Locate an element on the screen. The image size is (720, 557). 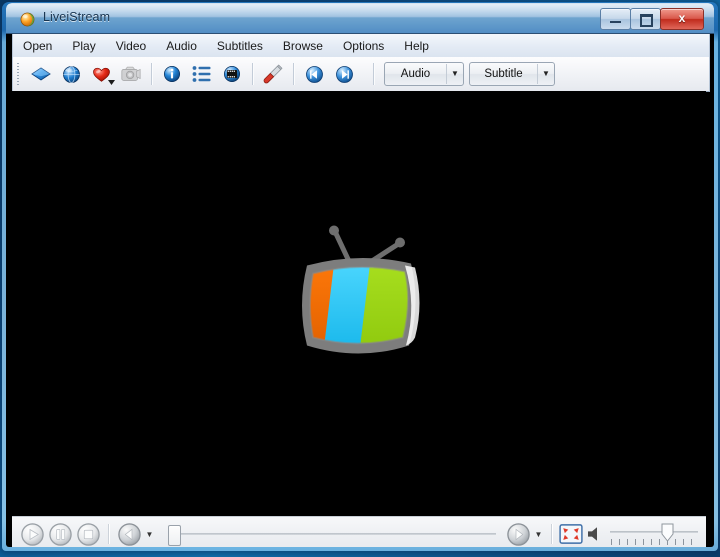
previous-dropdown-arrow-icon: ▼ is located at coordinates (149, 534).